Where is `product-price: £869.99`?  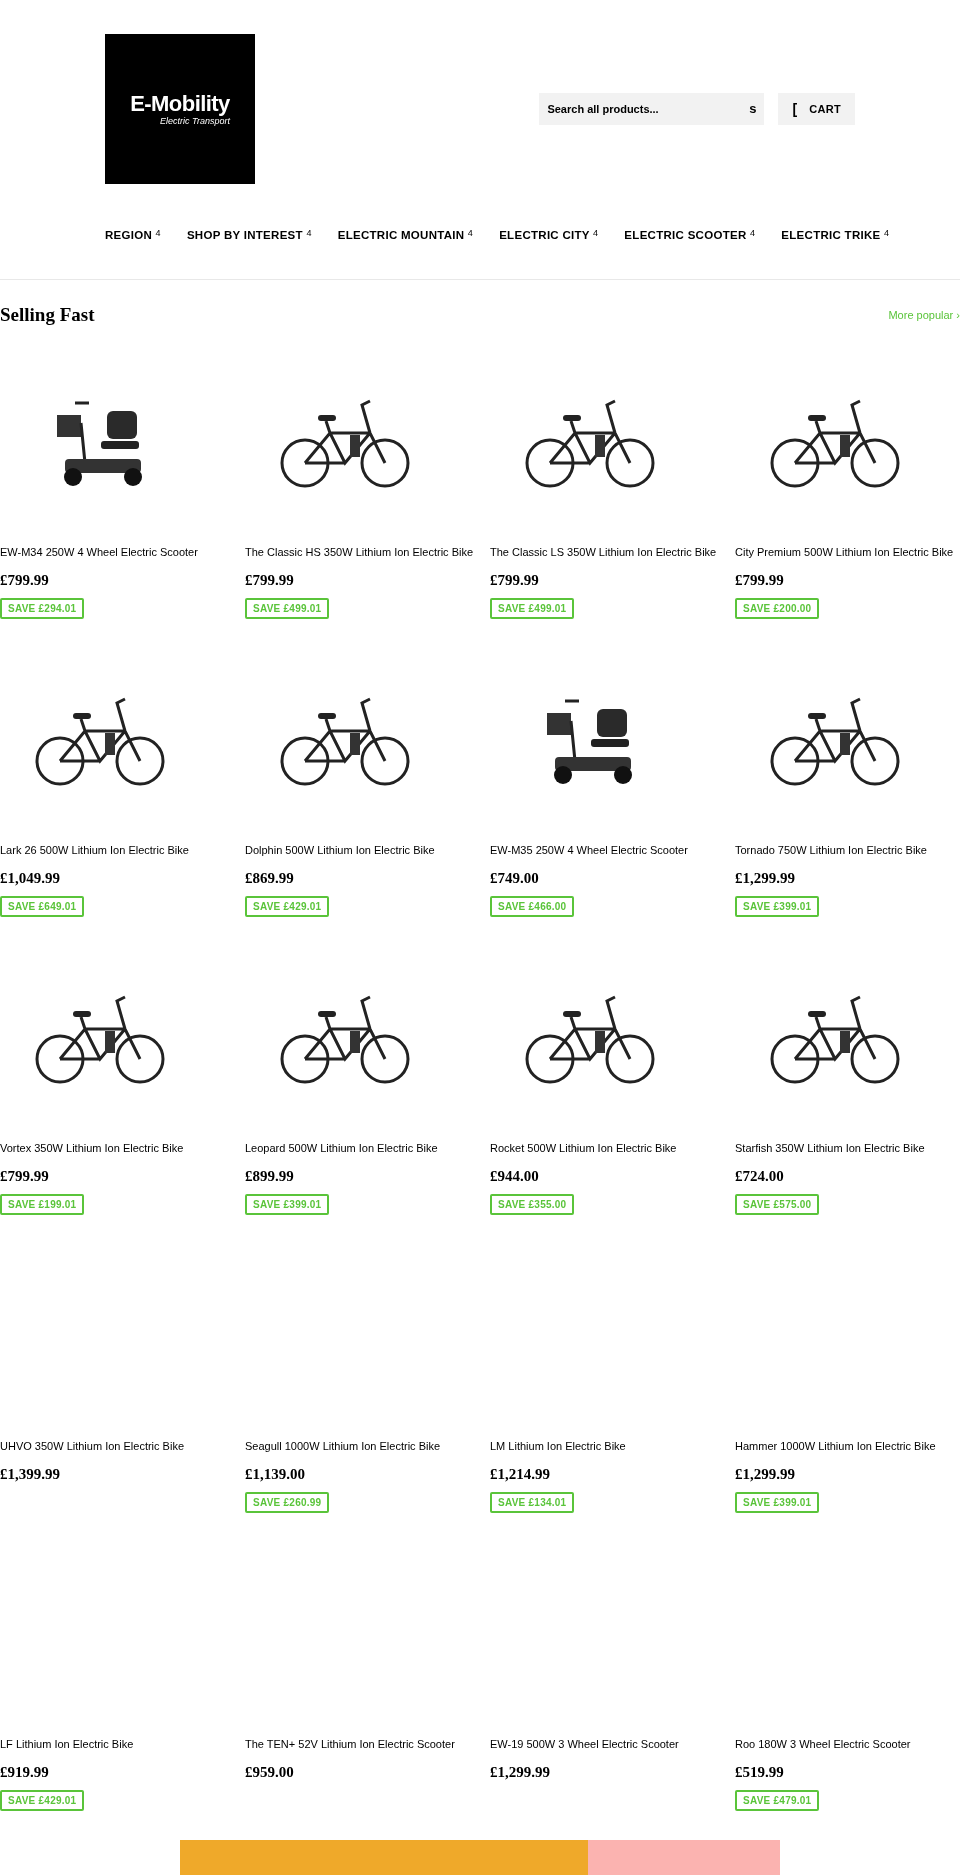
product-price: £869.99 is located at coordinates (270, 878).